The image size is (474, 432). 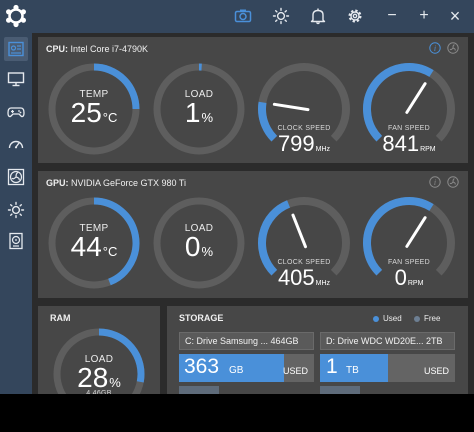 What do you see at coordinates (57, 49) in the screenshot?
I see `cpu-title-prefix: CPU:` at bounding box center [57, 49].